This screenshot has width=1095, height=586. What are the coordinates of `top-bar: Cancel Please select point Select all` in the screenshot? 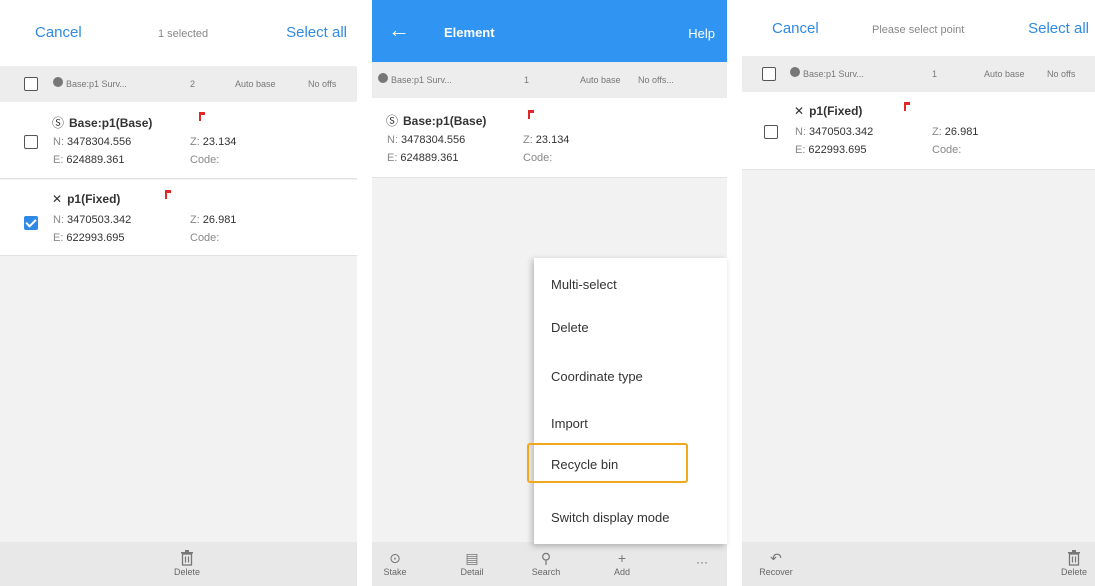 It's located at (918, 29).